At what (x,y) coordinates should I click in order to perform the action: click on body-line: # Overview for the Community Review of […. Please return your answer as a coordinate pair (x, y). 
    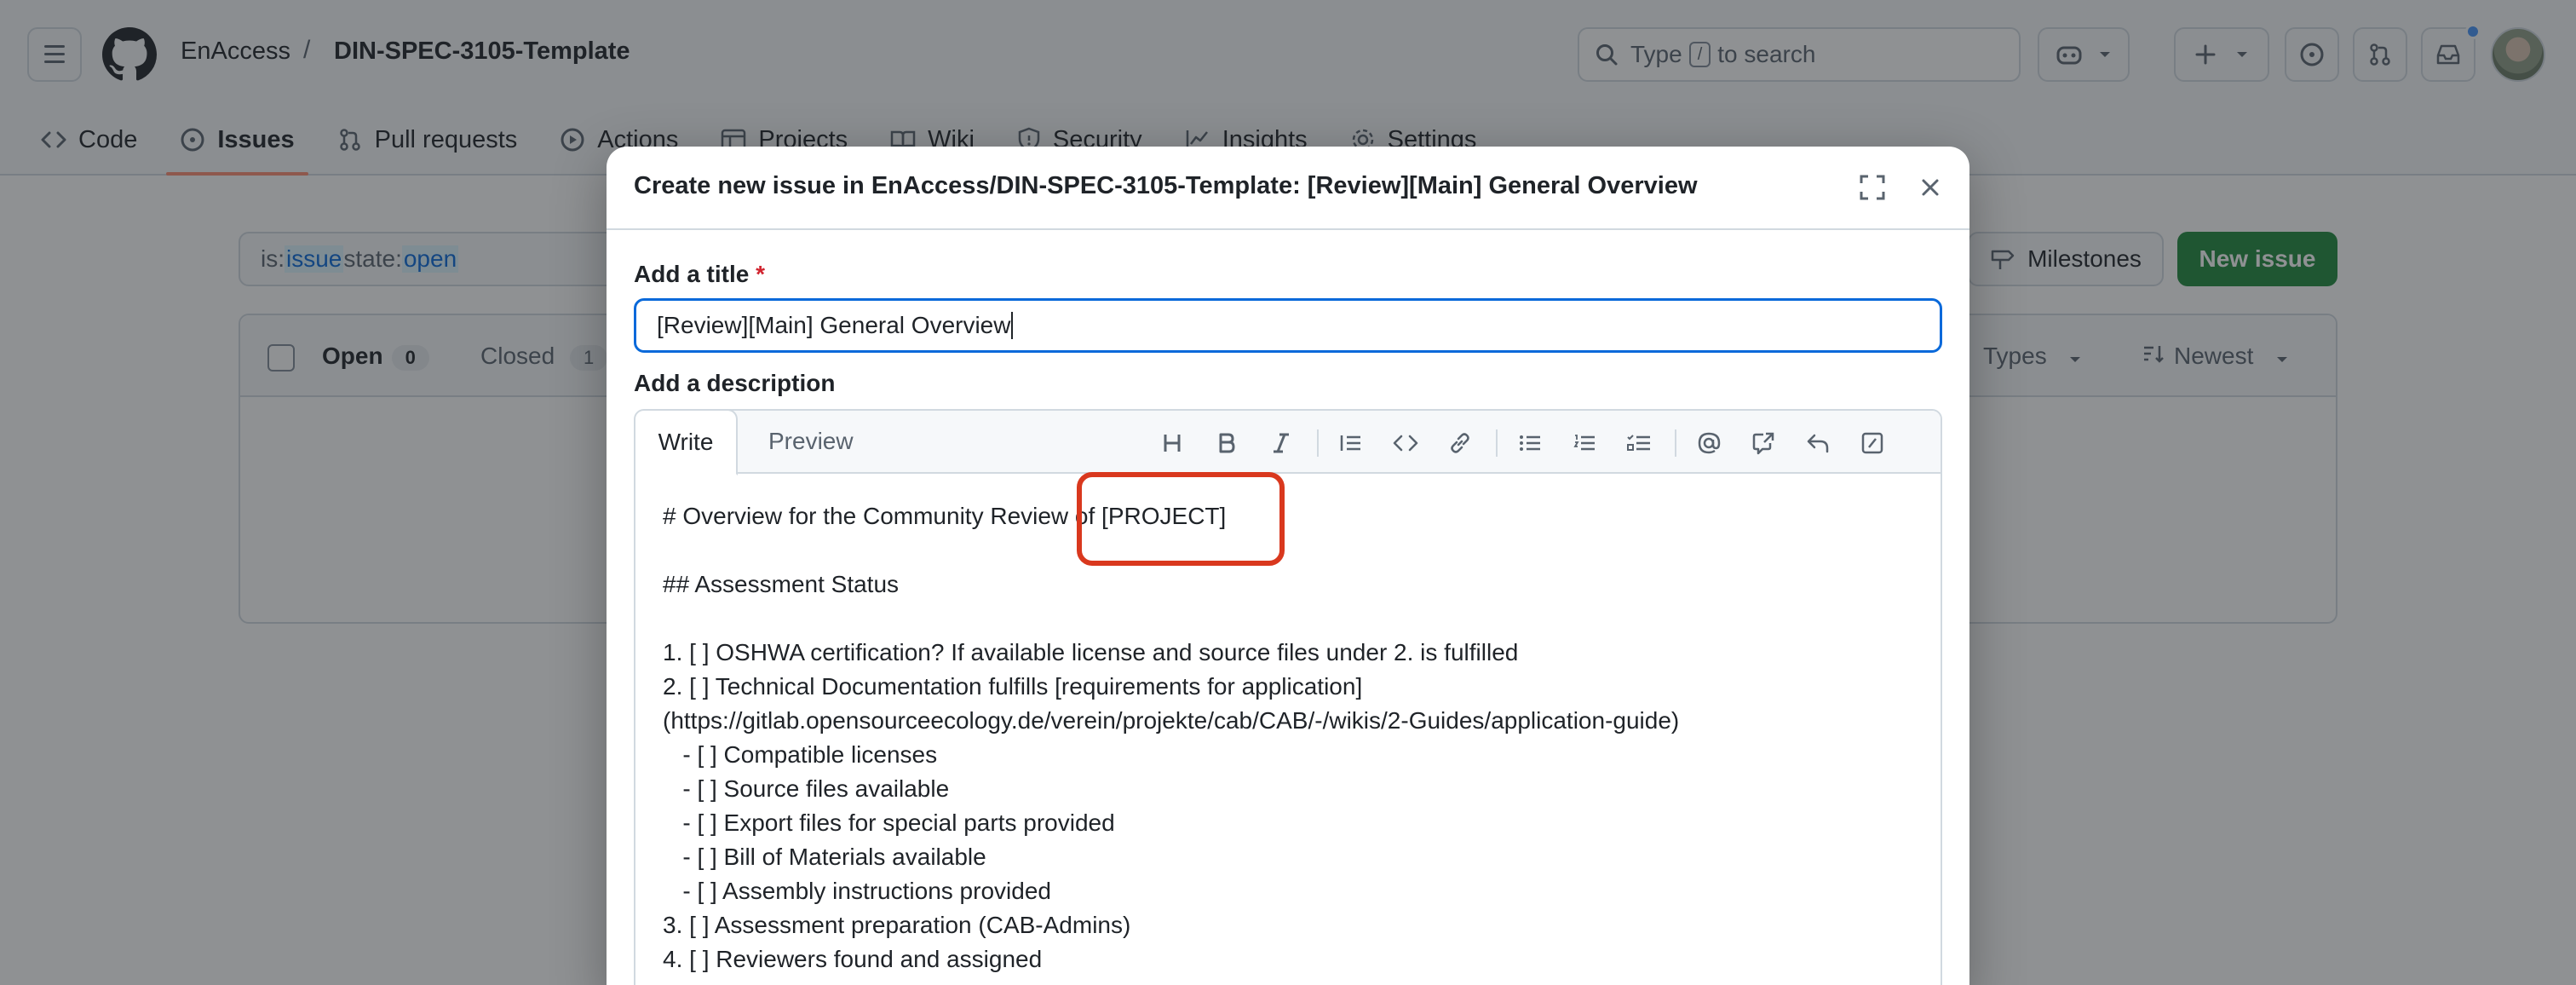
    Looking at the image, I should click on (945, 516).